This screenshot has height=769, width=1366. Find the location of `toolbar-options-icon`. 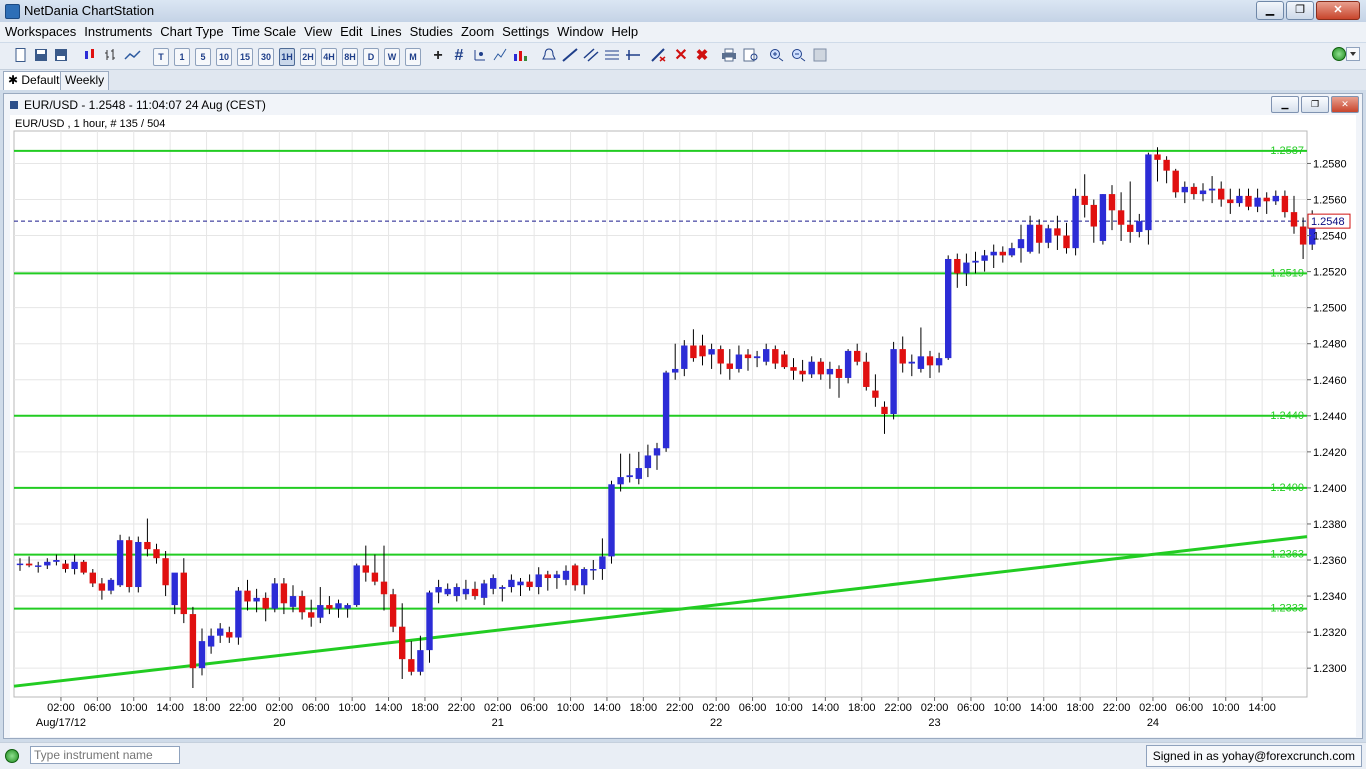

toolbar-options-icon is located at coordinates (1353, 54).